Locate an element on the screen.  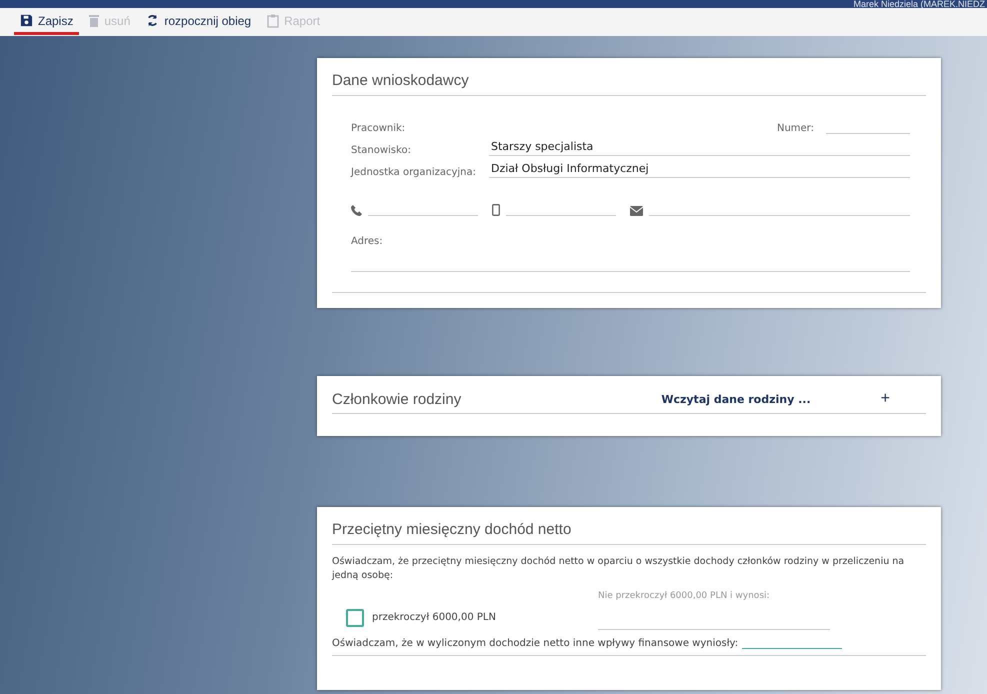
toolbar-button: rozpocznij obieg is located at coordinates (199, 22).